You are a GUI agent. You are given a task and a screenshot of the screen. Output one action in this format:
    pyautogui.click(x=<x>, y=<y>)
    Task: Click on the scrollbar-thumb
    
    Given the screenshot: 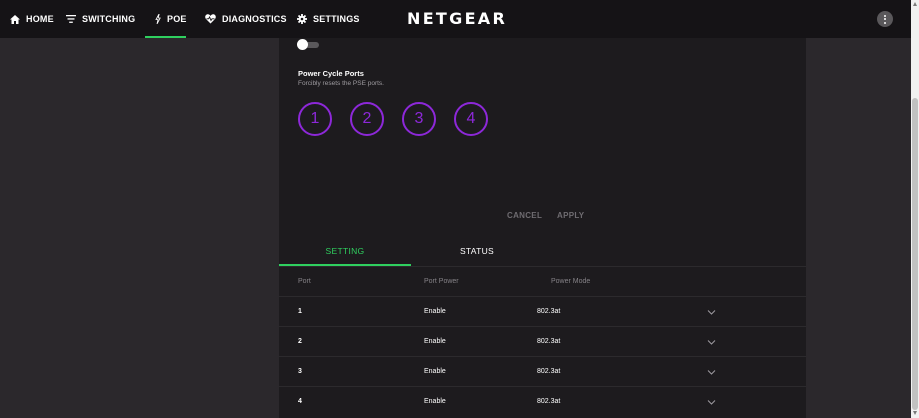 What is the action you would take?
    pyautogui.click(x=915, y=254)
    